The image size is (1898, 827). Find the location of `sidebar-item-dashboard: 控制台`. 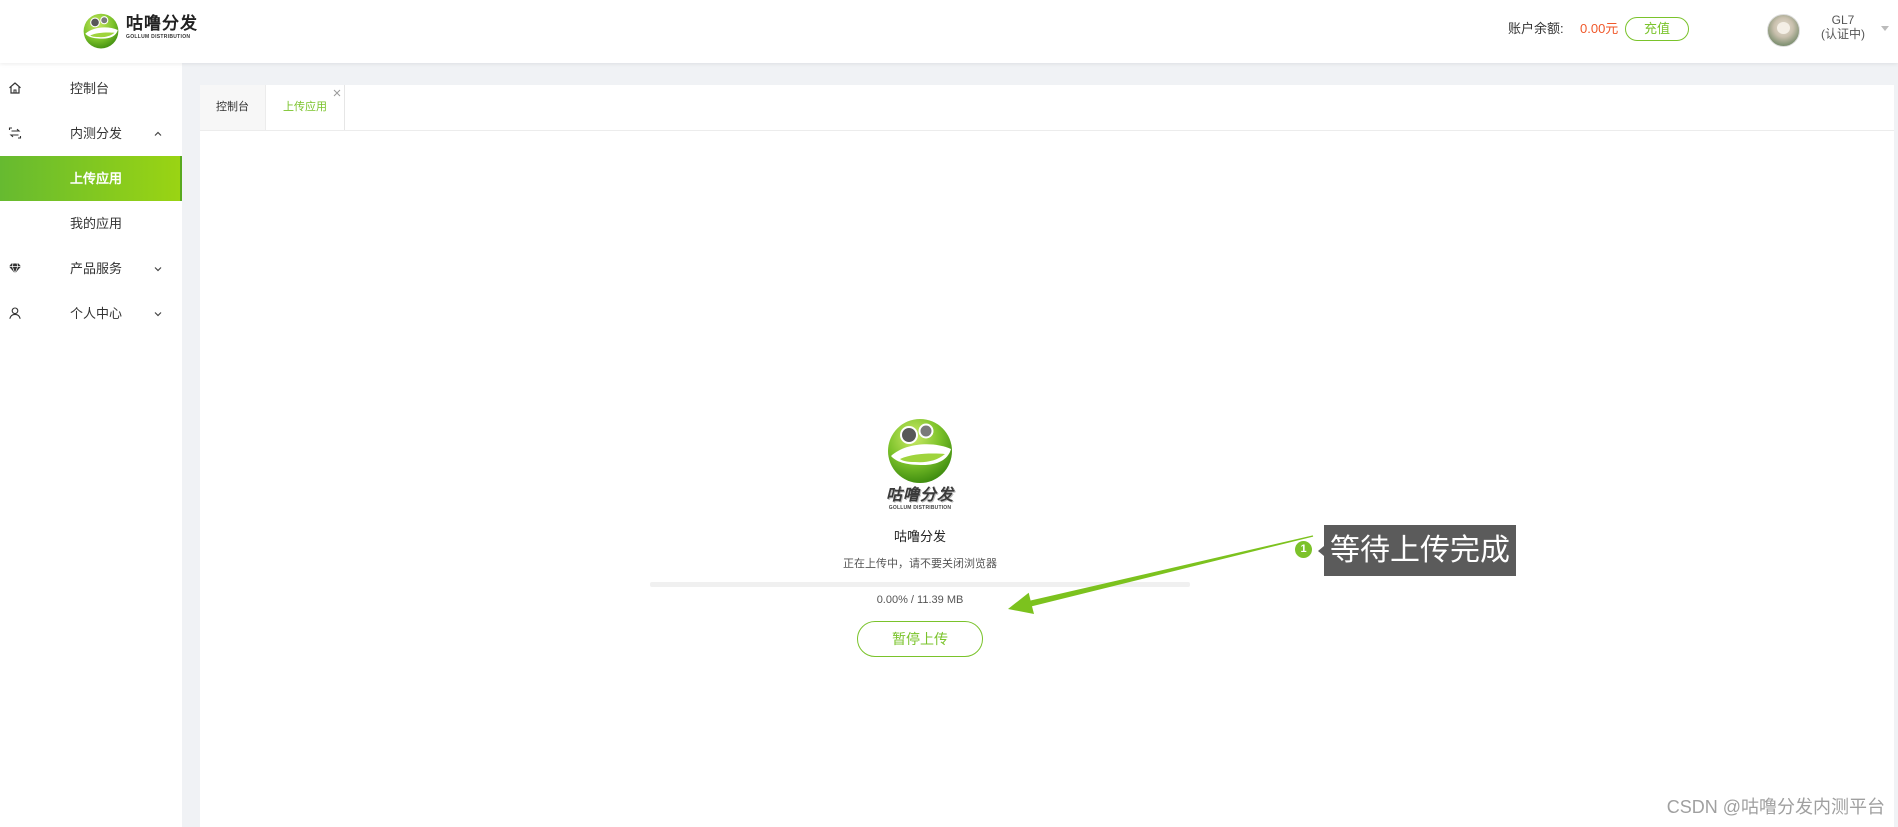

sidebar-item-dashboard: 控制台 is located at coordinates (91, 88).